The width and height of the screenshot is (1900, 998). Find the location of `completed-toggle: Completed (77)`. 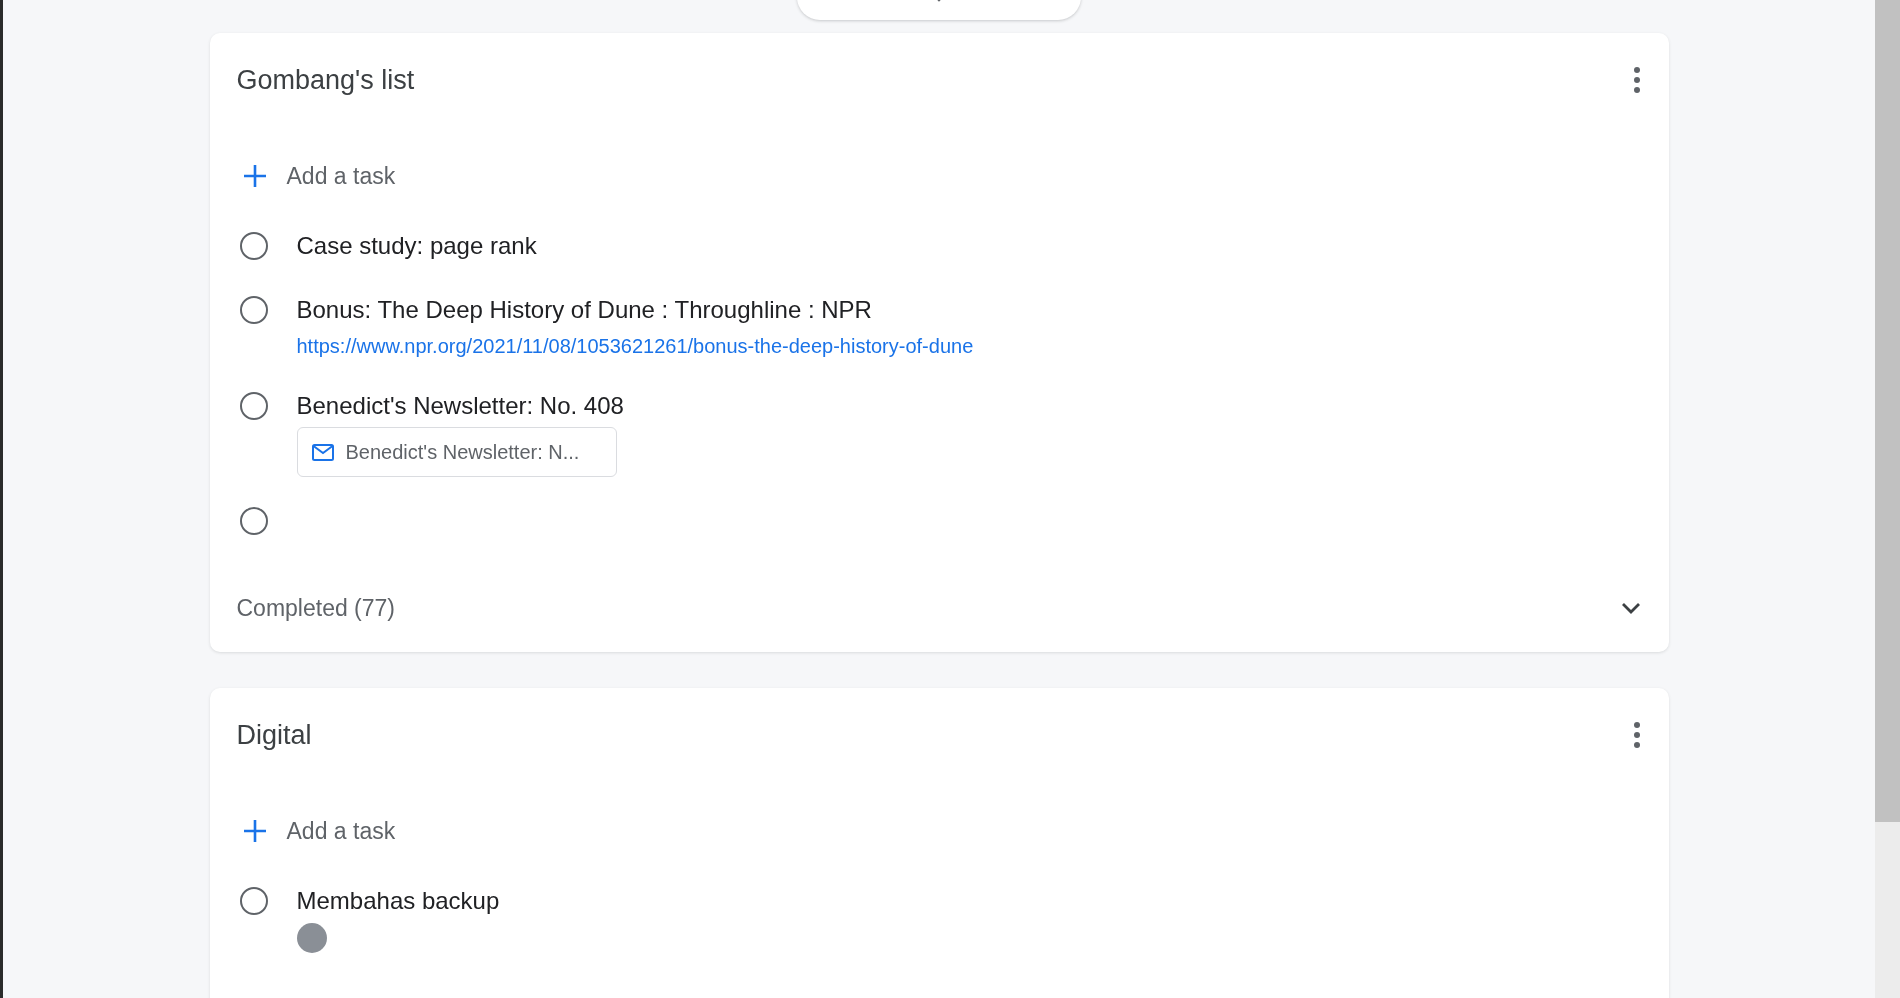

completed-toggle: Completed (77) is located at coordinates (940, 608).